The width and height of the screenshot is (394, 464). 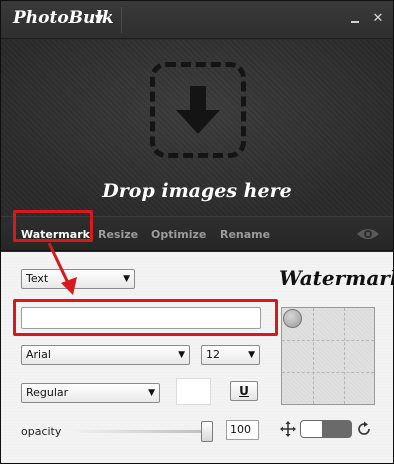 What do you see at coordinates (245, 234) in the screenshot?
I see `tab-rename: Rename` at bounding box center [245, 234].